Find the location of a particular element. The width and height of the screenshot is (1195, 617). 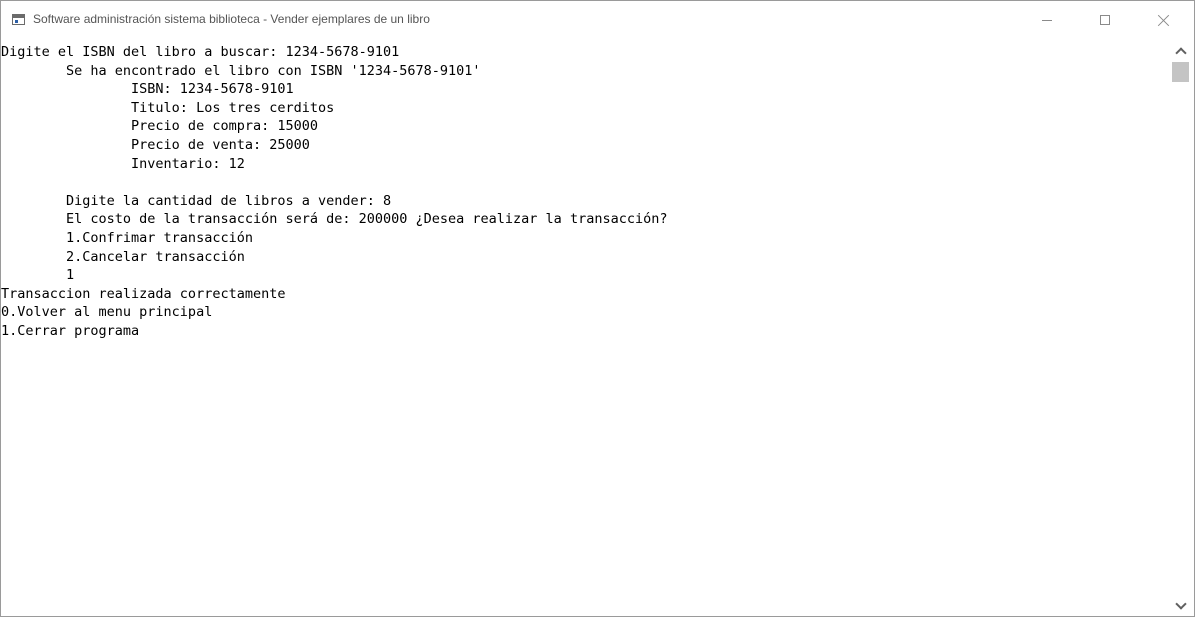

console-line: 0.Volver al menu principal is located at coordinates (107, 312).